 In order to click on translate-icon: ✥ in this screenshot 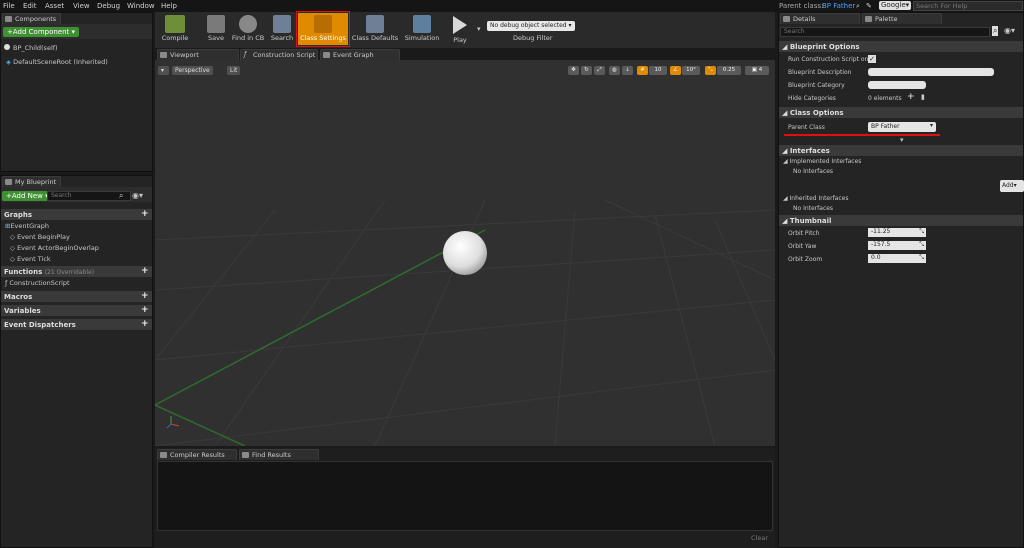, I will do `click(573, 70)`.